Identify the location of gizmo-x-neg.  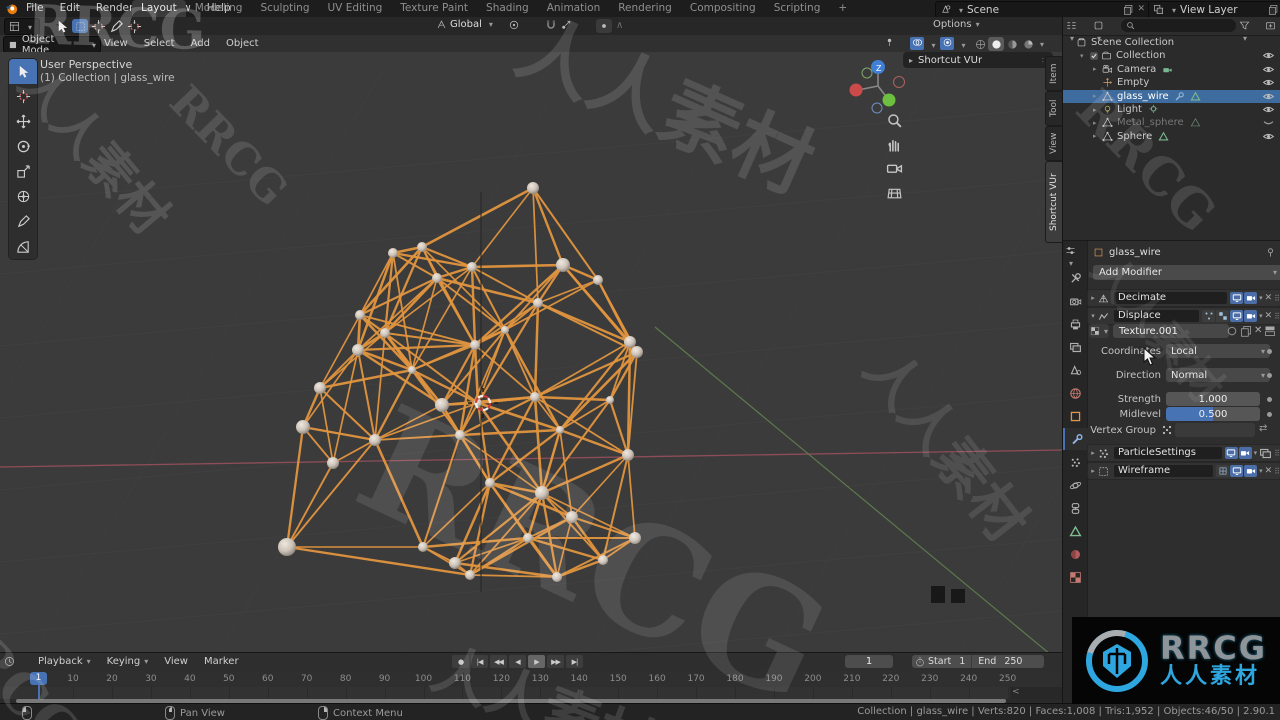
(899, 82).